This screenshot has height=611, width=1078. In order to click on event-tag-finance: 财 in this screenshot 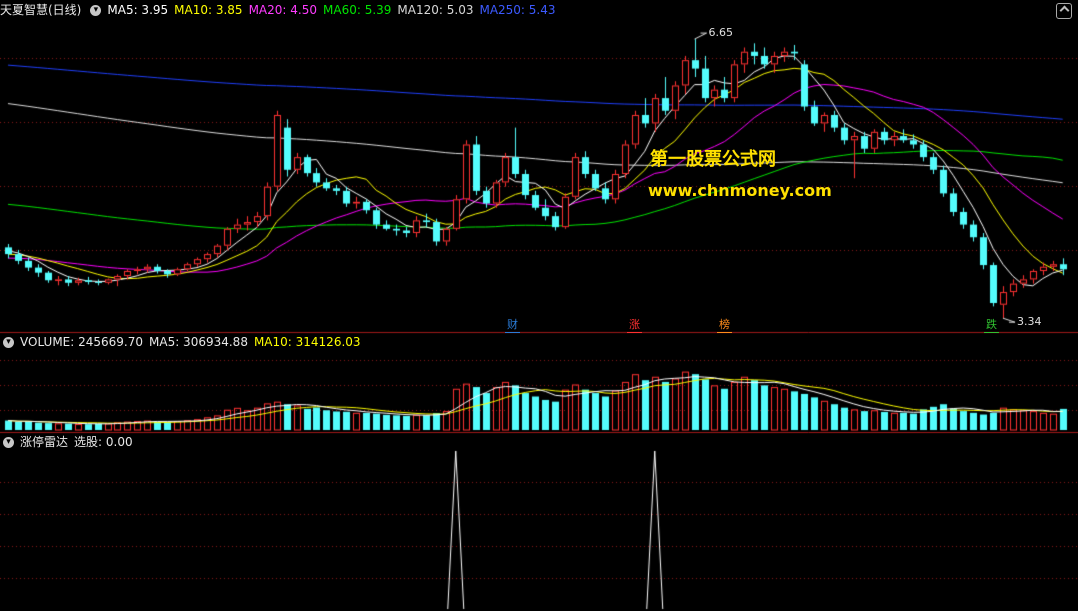, I will do `click(512, 325)`.